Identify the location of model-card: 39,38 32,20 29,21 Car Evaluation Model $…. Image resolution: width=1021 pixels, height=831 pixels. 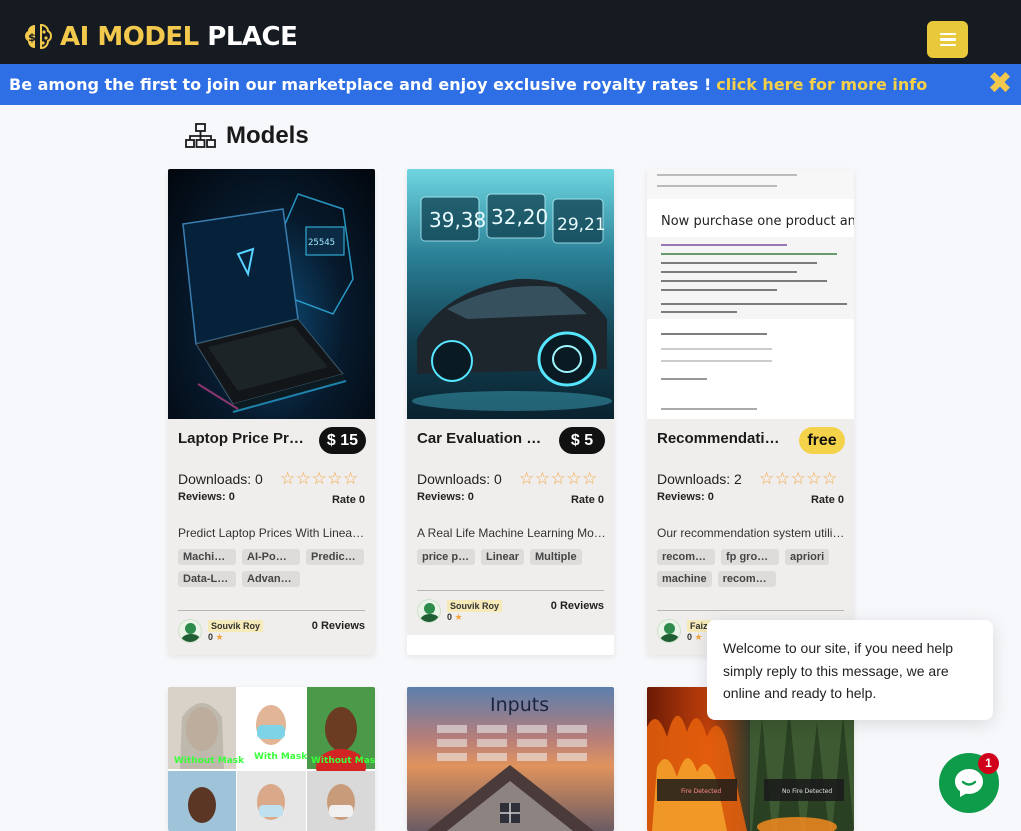
(510, 412).